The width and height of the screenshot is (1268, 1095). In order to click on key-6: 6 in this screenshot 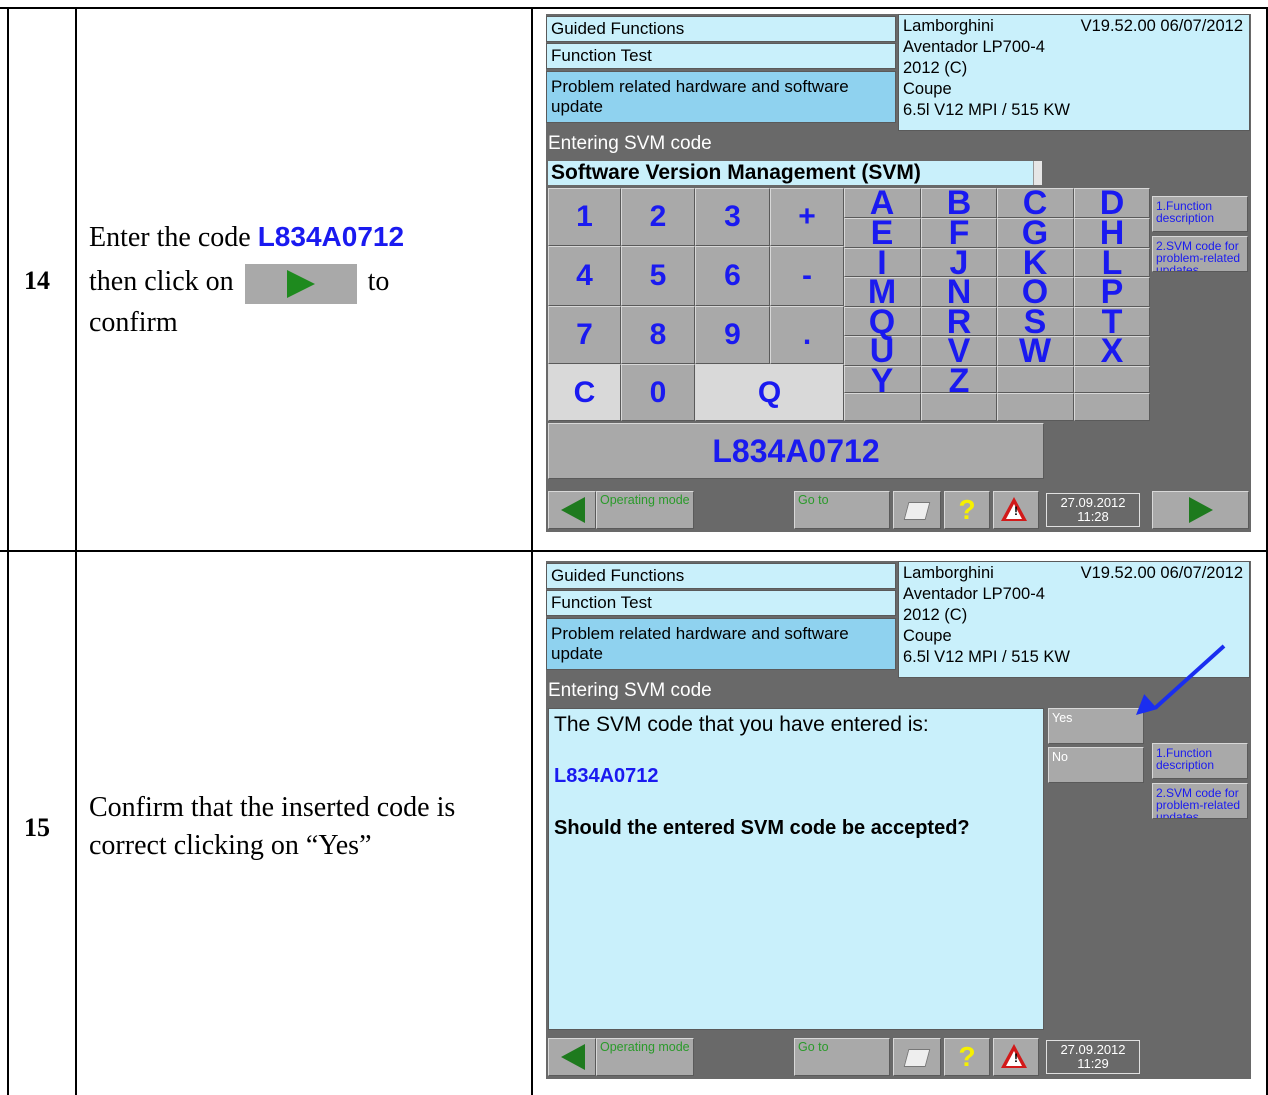, I will do `click(732, 276)`.